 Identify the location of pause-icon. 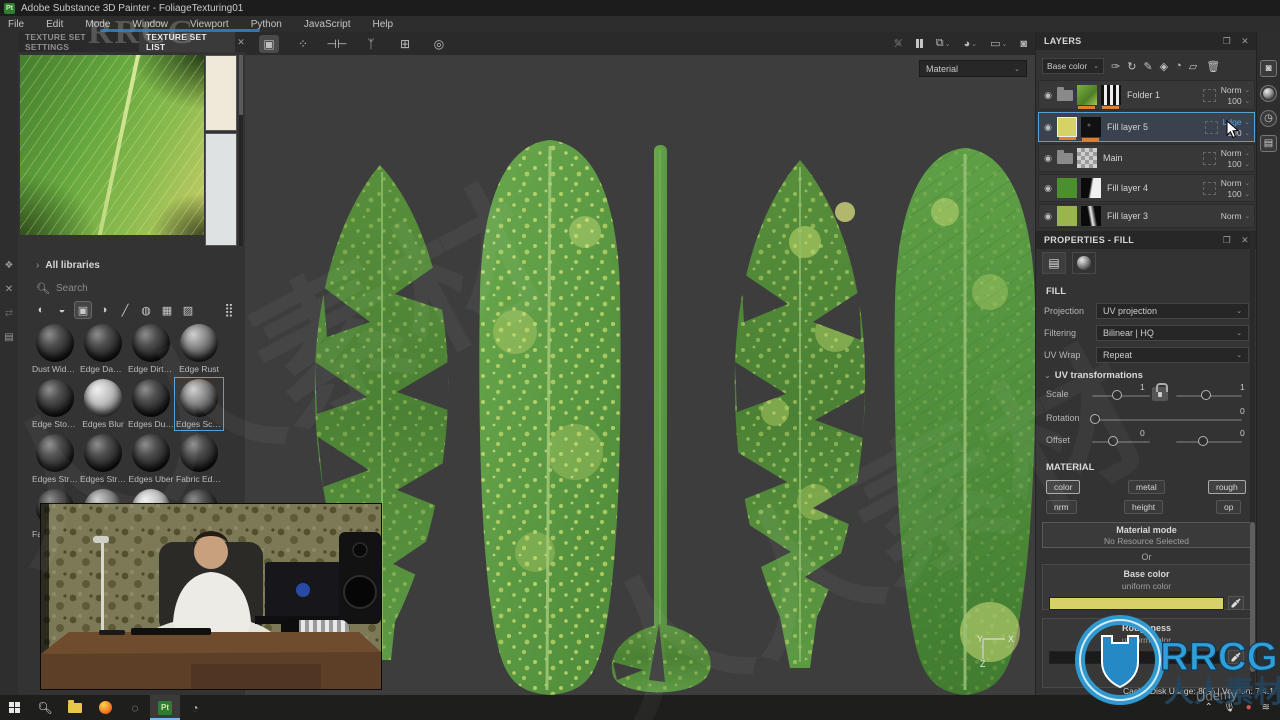
(919, 43).